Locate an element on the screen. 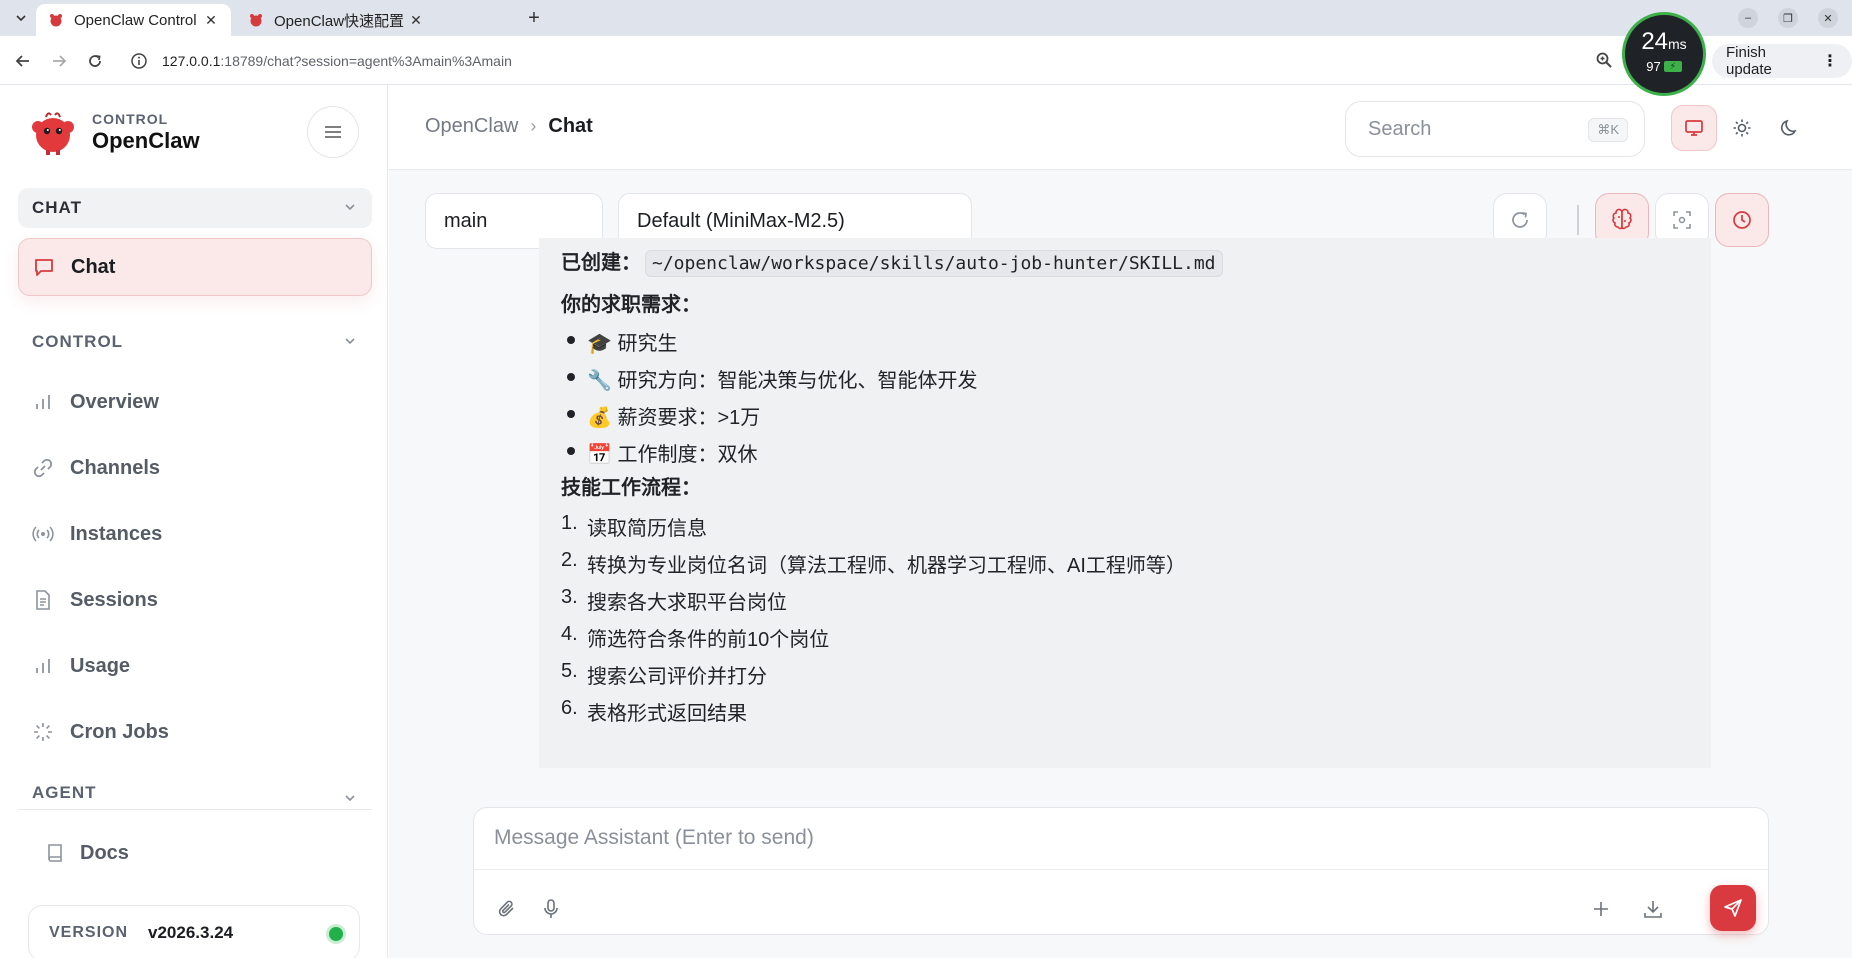 The height and width of the screenshot is (958, 1852). theme-dark-button is located at coordinates (1790, 128).